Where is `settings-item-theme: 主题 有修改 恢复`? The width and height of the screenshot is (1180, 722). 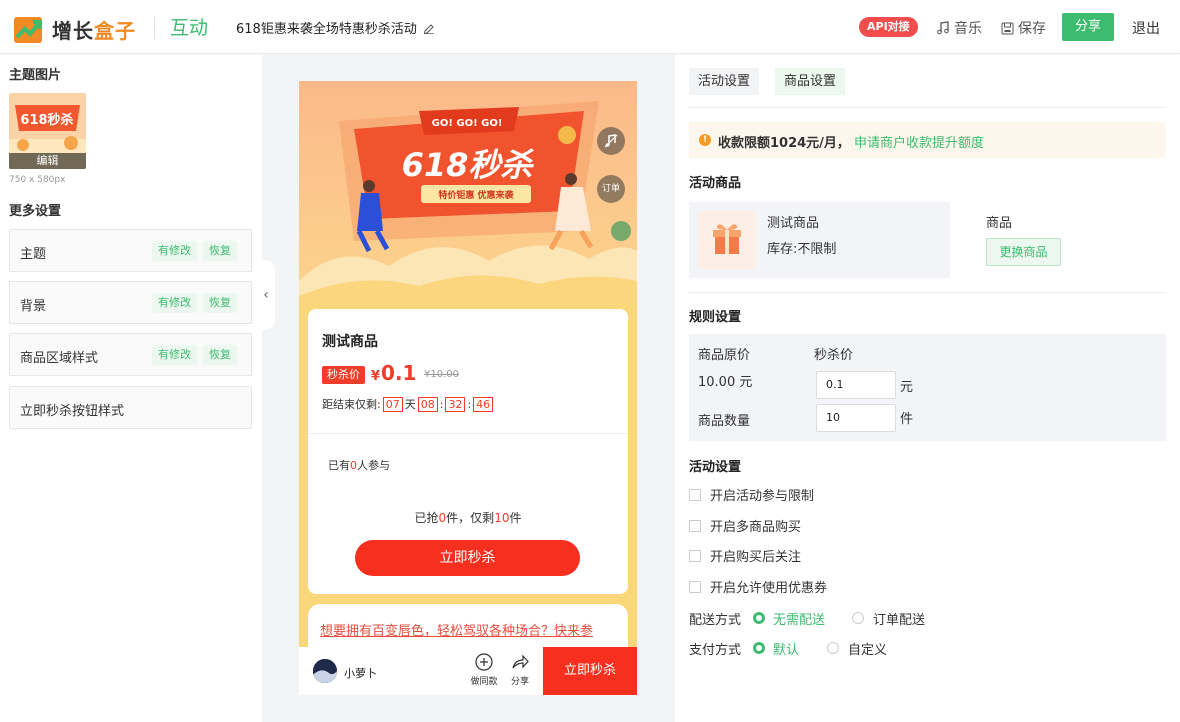 settings-item-theme: 主题 有修改 恢复 is located at coordinates (130, 250).